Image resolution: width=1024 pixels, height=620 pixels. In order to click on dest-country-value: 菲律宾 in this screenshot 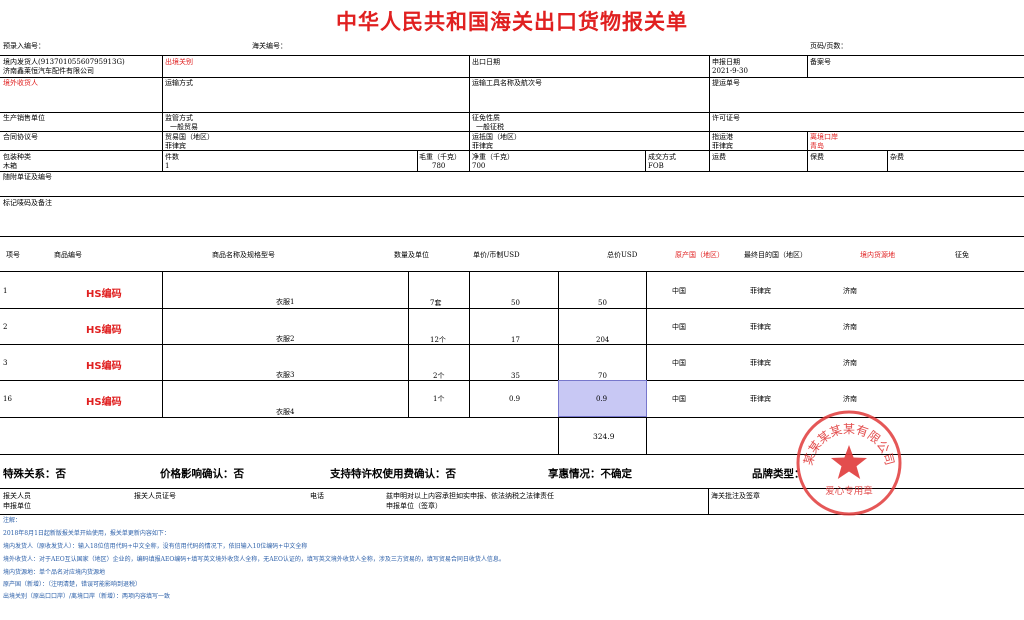, I will do `click(482, 146)`.